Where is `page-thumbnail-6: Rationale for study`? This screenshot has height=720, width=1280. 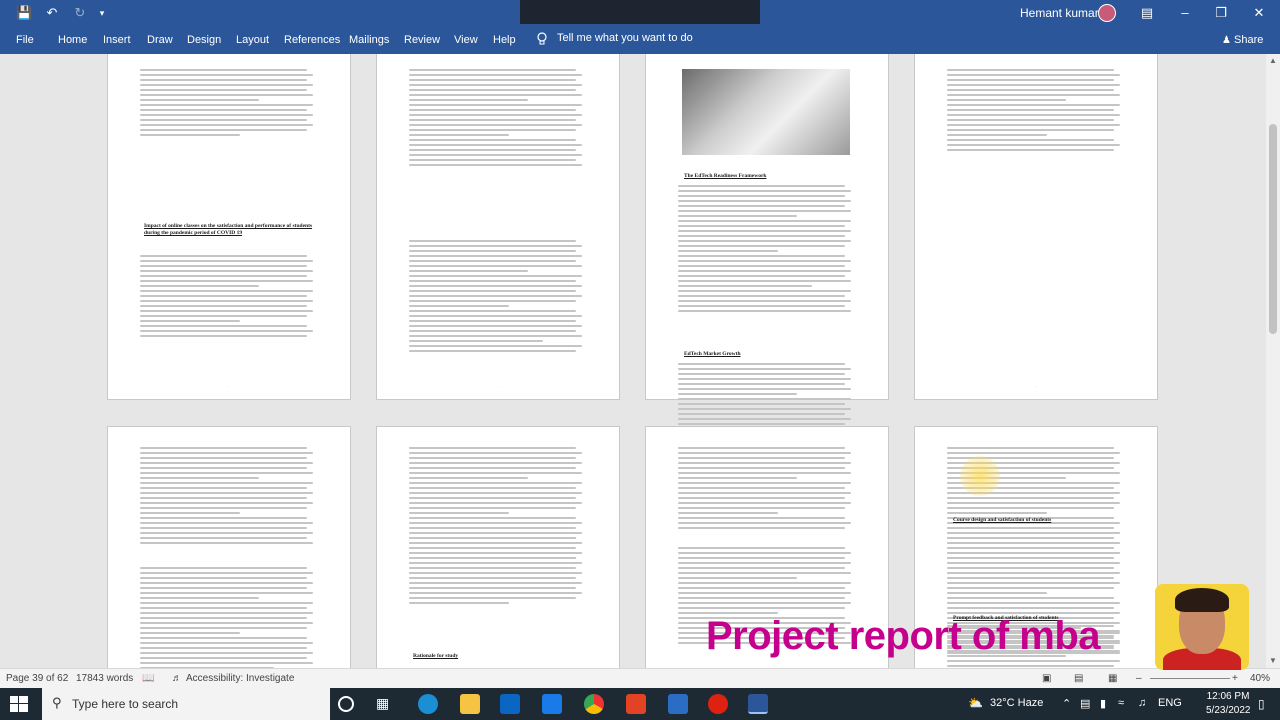
page-thumbnail-6: Rationale for study is located at coordinates (498, 547).